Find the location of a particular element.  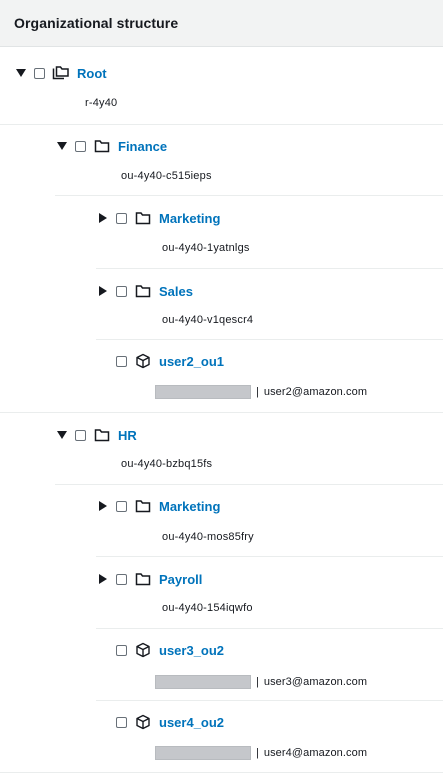

user4-ou2-name: user4_ou2 is located at coordinates (191, 722).